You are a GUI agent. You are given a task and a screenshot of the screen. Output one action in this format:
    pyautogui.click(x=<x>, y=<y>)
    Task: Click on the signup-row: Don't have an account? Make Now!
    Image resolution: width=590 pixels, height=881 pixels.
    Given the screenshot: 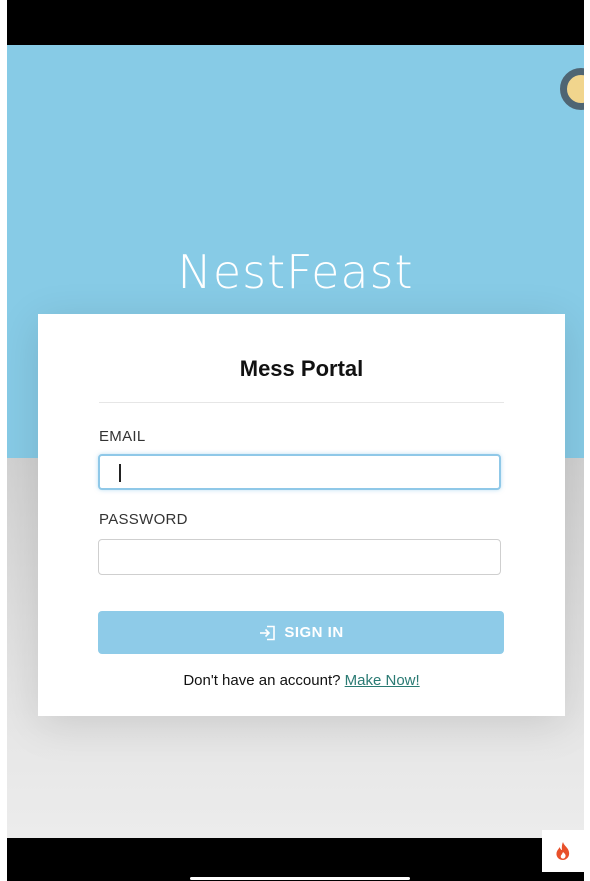 What is the action you would take?
    pyautogui.click(x=301, y=680)
    